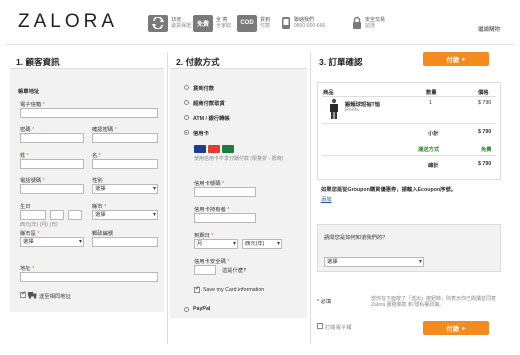  Describe the element at coordinates (125, 138) in the screenshot. I see `confirm-password-input` at that location.